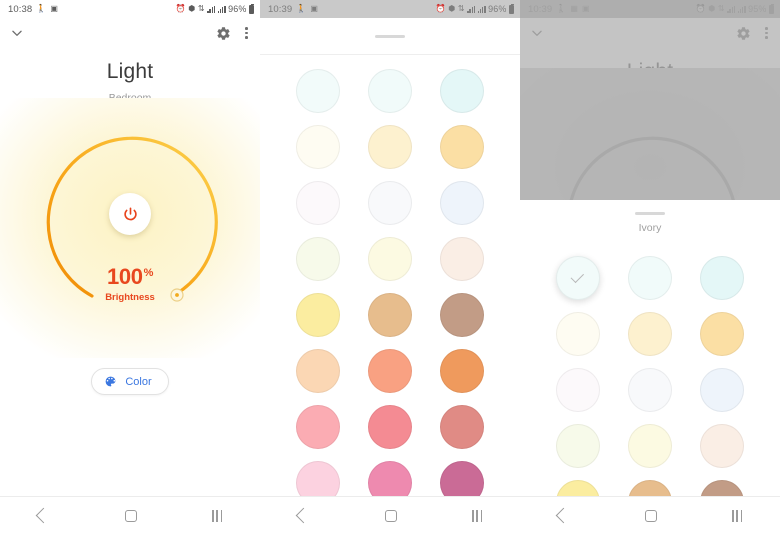  I want to click on brightness-readout: 100% Brightness, so click(130, 285).